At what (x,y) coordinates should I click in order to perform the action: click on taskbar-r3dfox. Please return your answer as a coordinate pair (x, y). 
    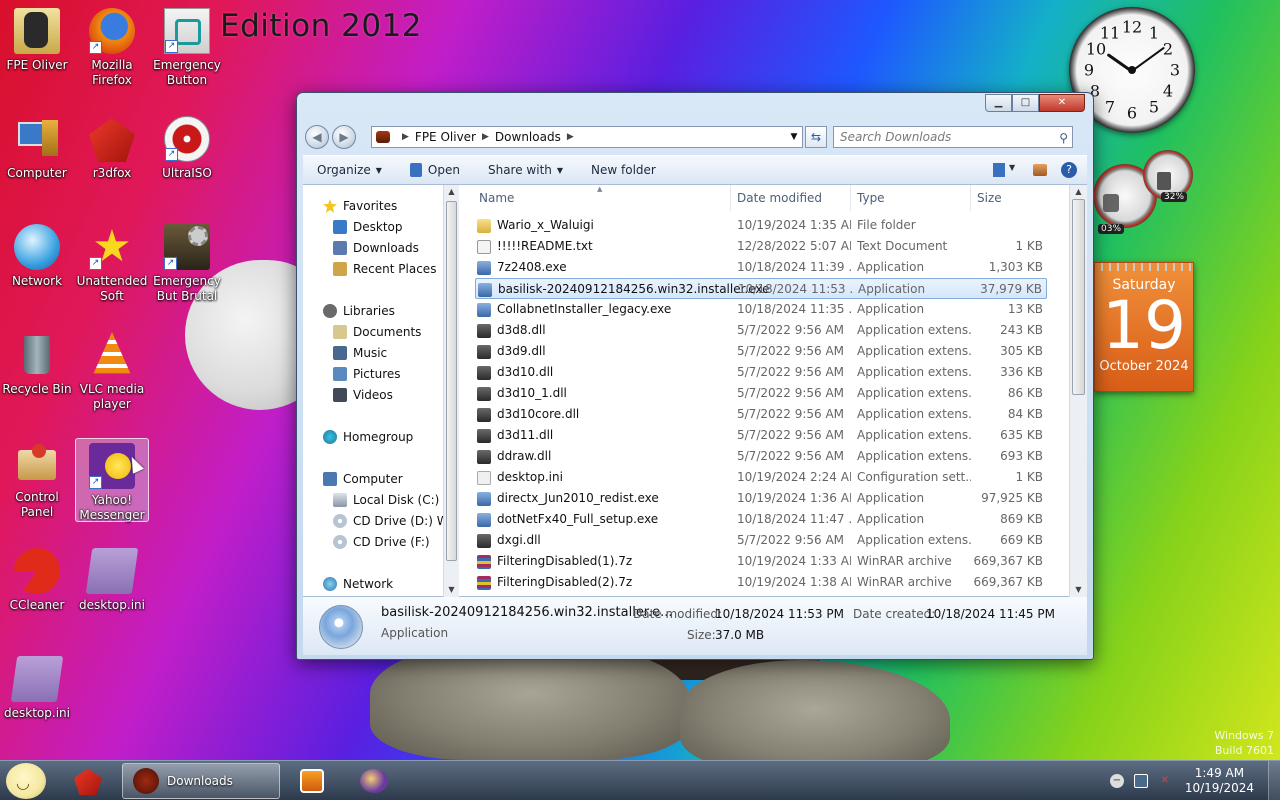
    Looking at the image, I should click on (89, 781).